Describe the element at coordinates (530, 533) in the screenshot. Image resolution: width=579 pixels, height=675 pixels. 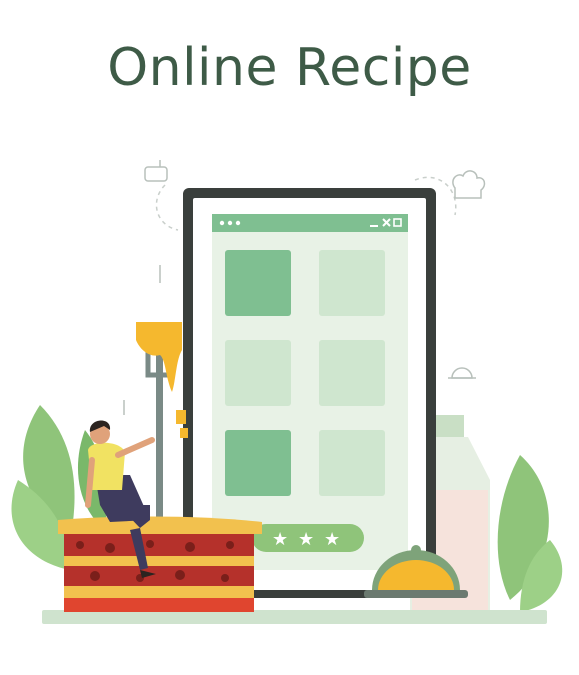
I see `leaves-right` at that location.